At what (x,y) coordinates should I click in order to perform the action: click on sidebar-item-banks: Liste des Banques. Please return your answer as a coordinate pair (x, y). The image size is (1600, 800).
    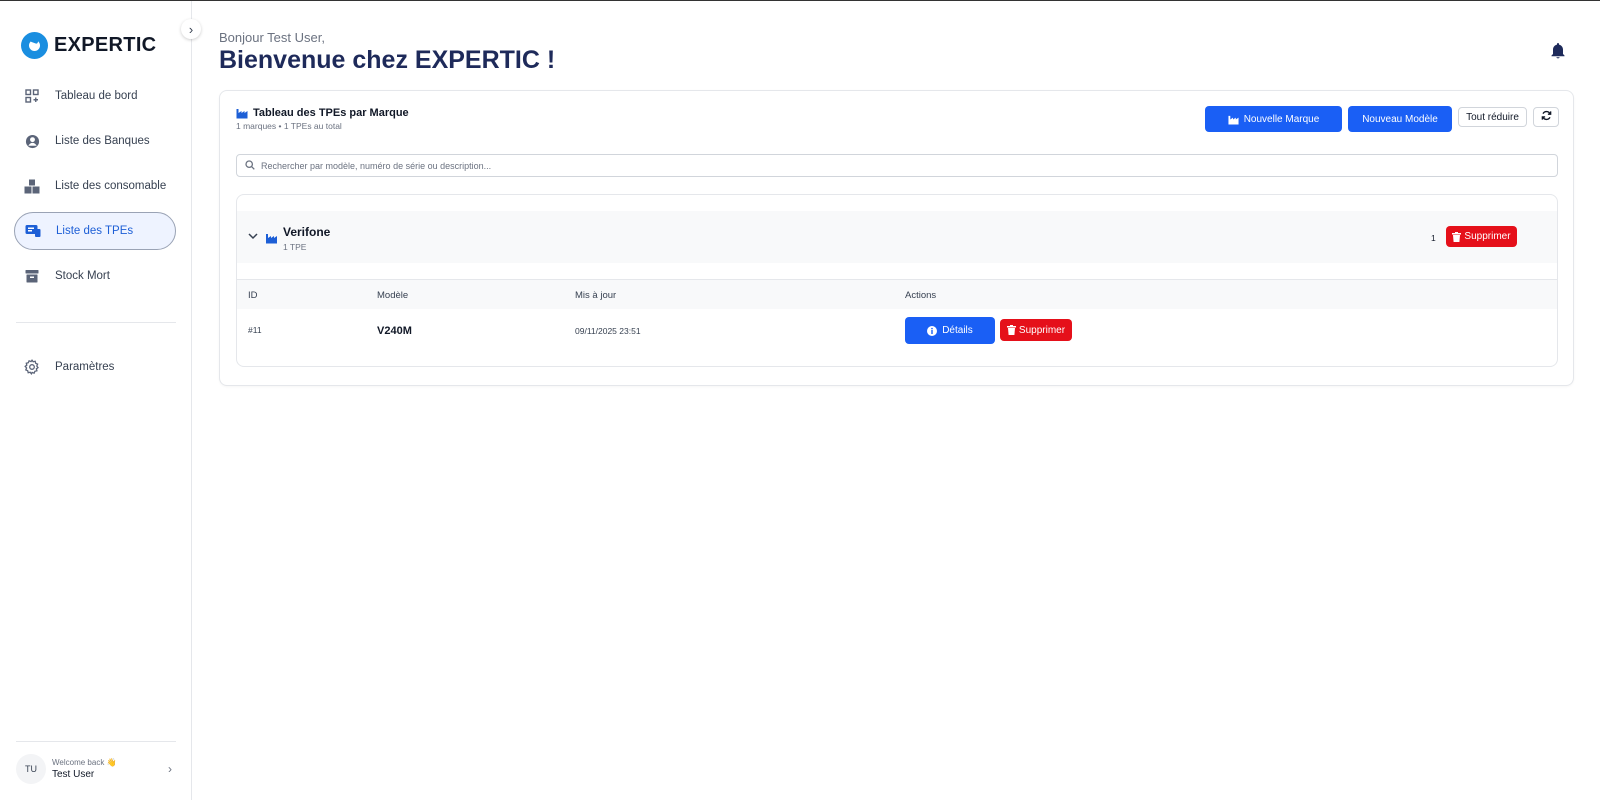
    Looking at the image, I should click on (95, 141).